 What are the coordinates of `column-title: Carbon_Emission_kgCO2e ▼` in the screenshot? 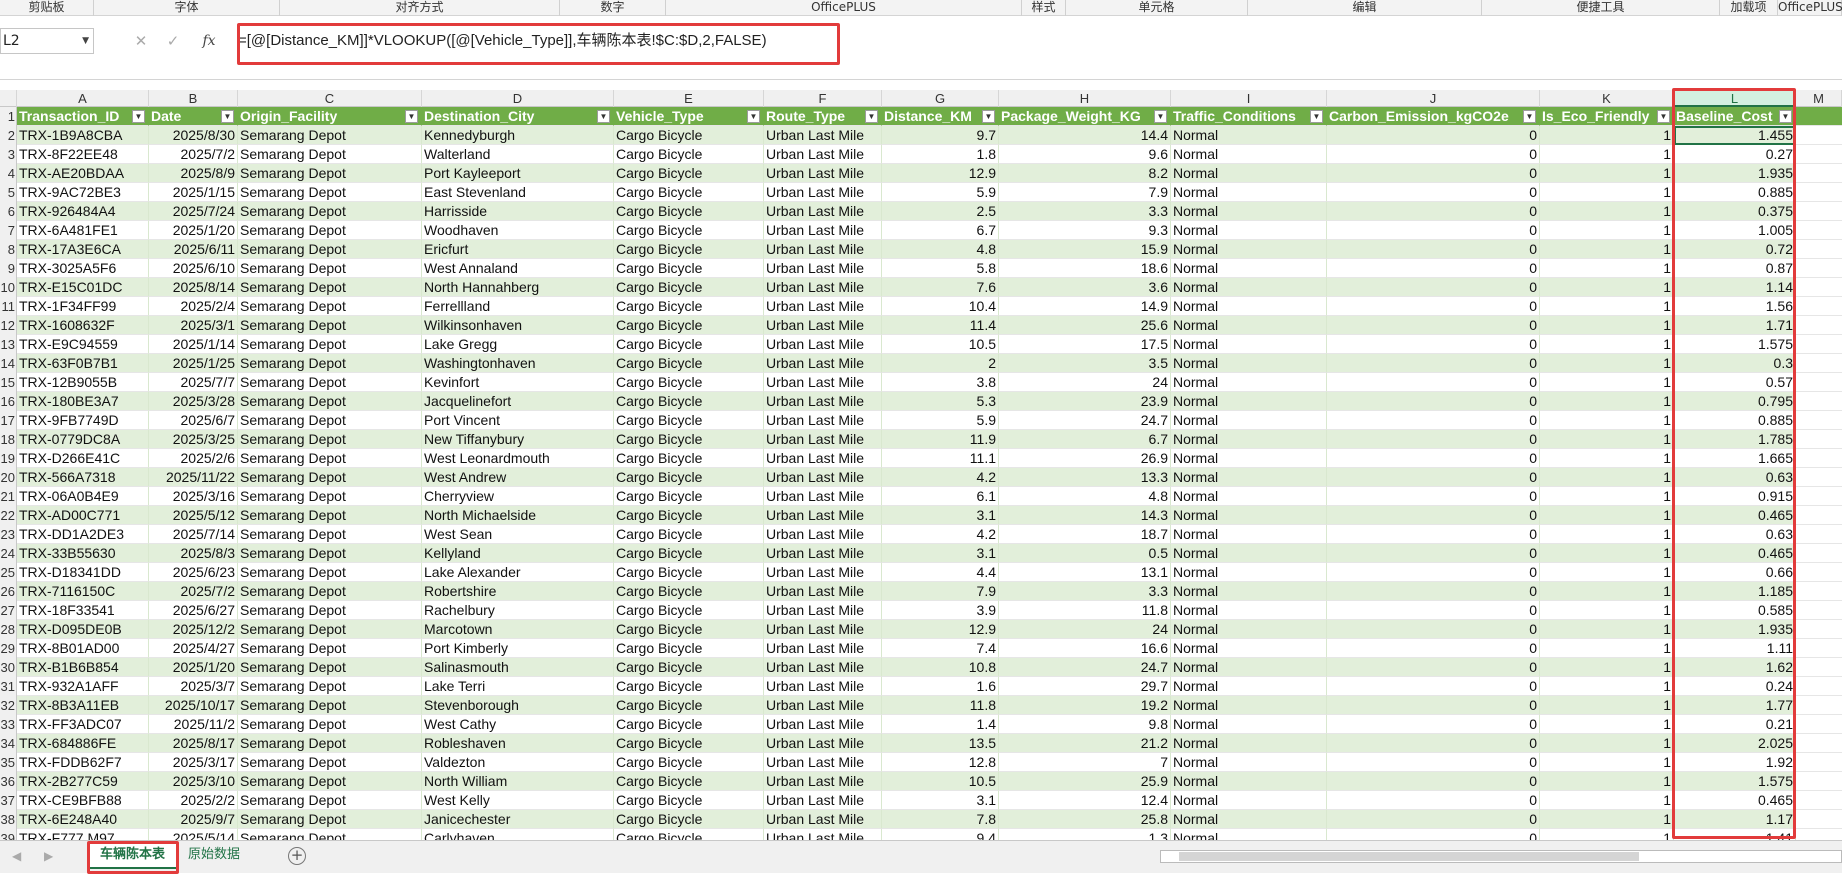 It's located at (1433, 116).